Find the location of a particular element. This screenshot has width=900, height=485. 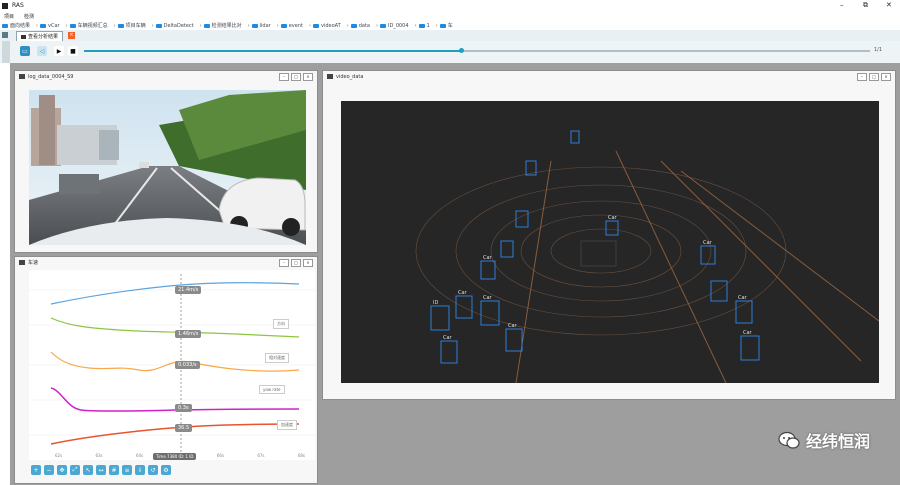

close-button: ✕ is located at coordinates (889, 5).